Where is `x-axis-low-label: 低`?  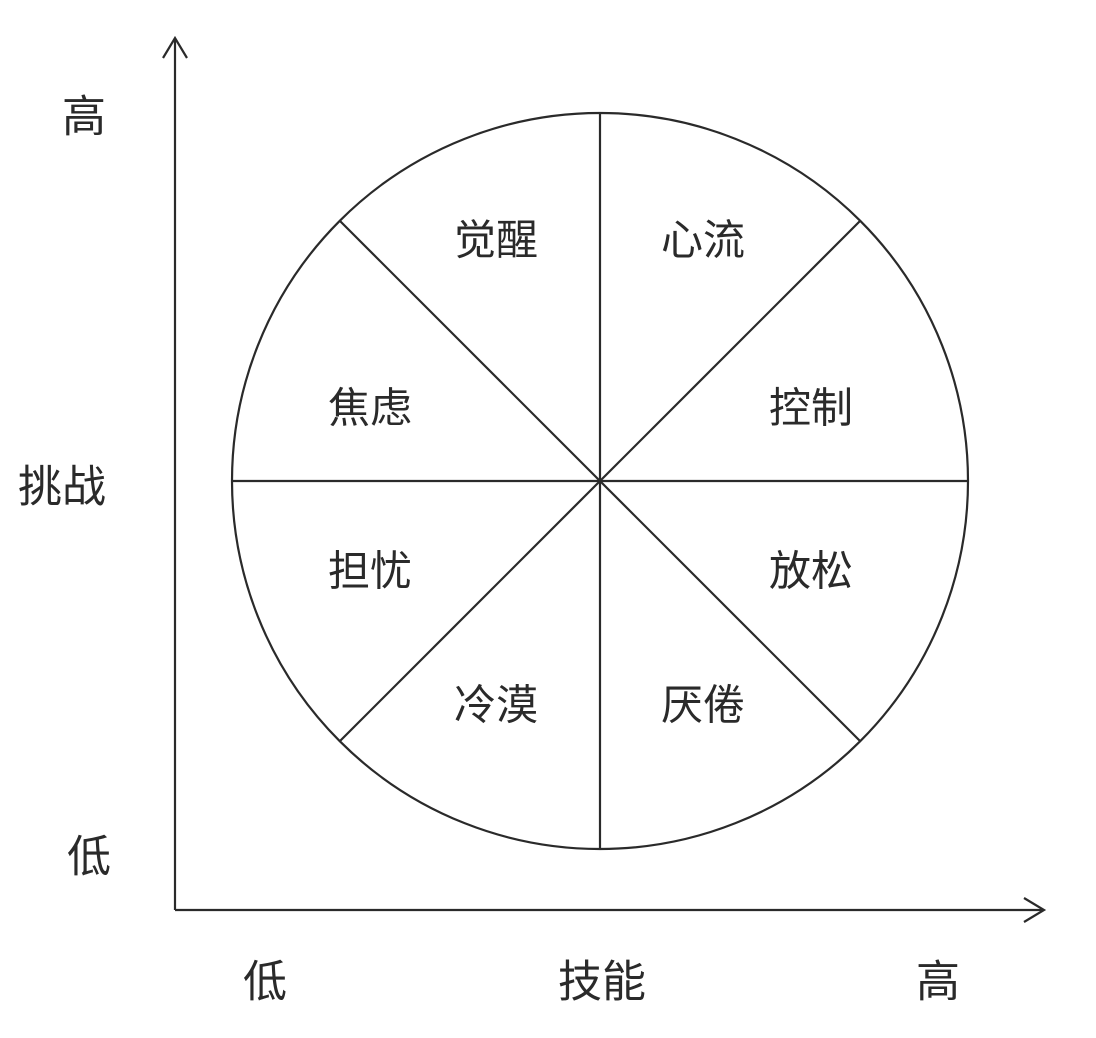
x-axis-low-label: 低 is located at coordinates (265, 982).